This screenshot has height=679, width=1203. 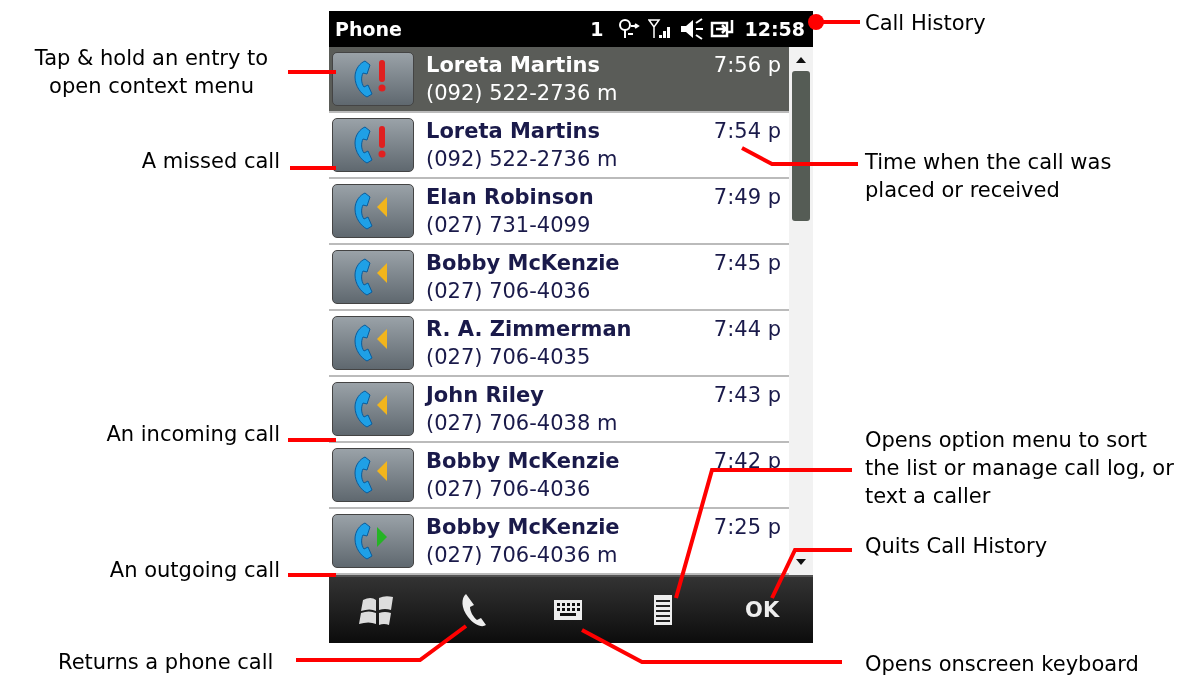 I want to click on caller-name: R. A. Zimmerman, so click(x=529, y=329).